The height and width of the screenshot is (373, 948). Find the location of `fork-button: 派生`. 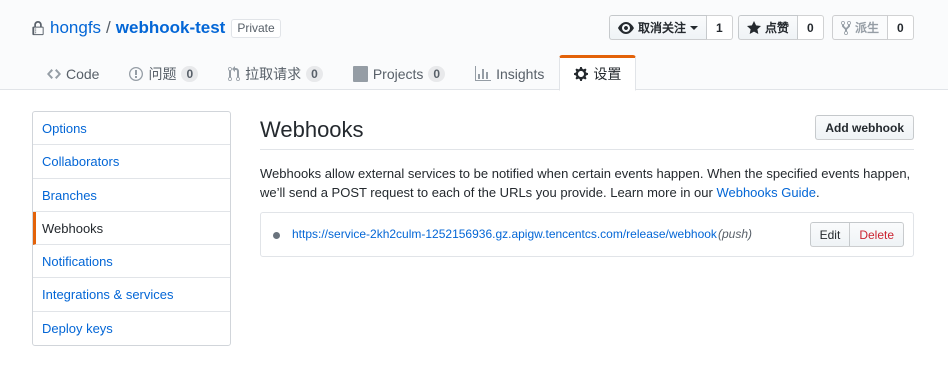

fork-button: 派生 is located at coordinates (860, 27).